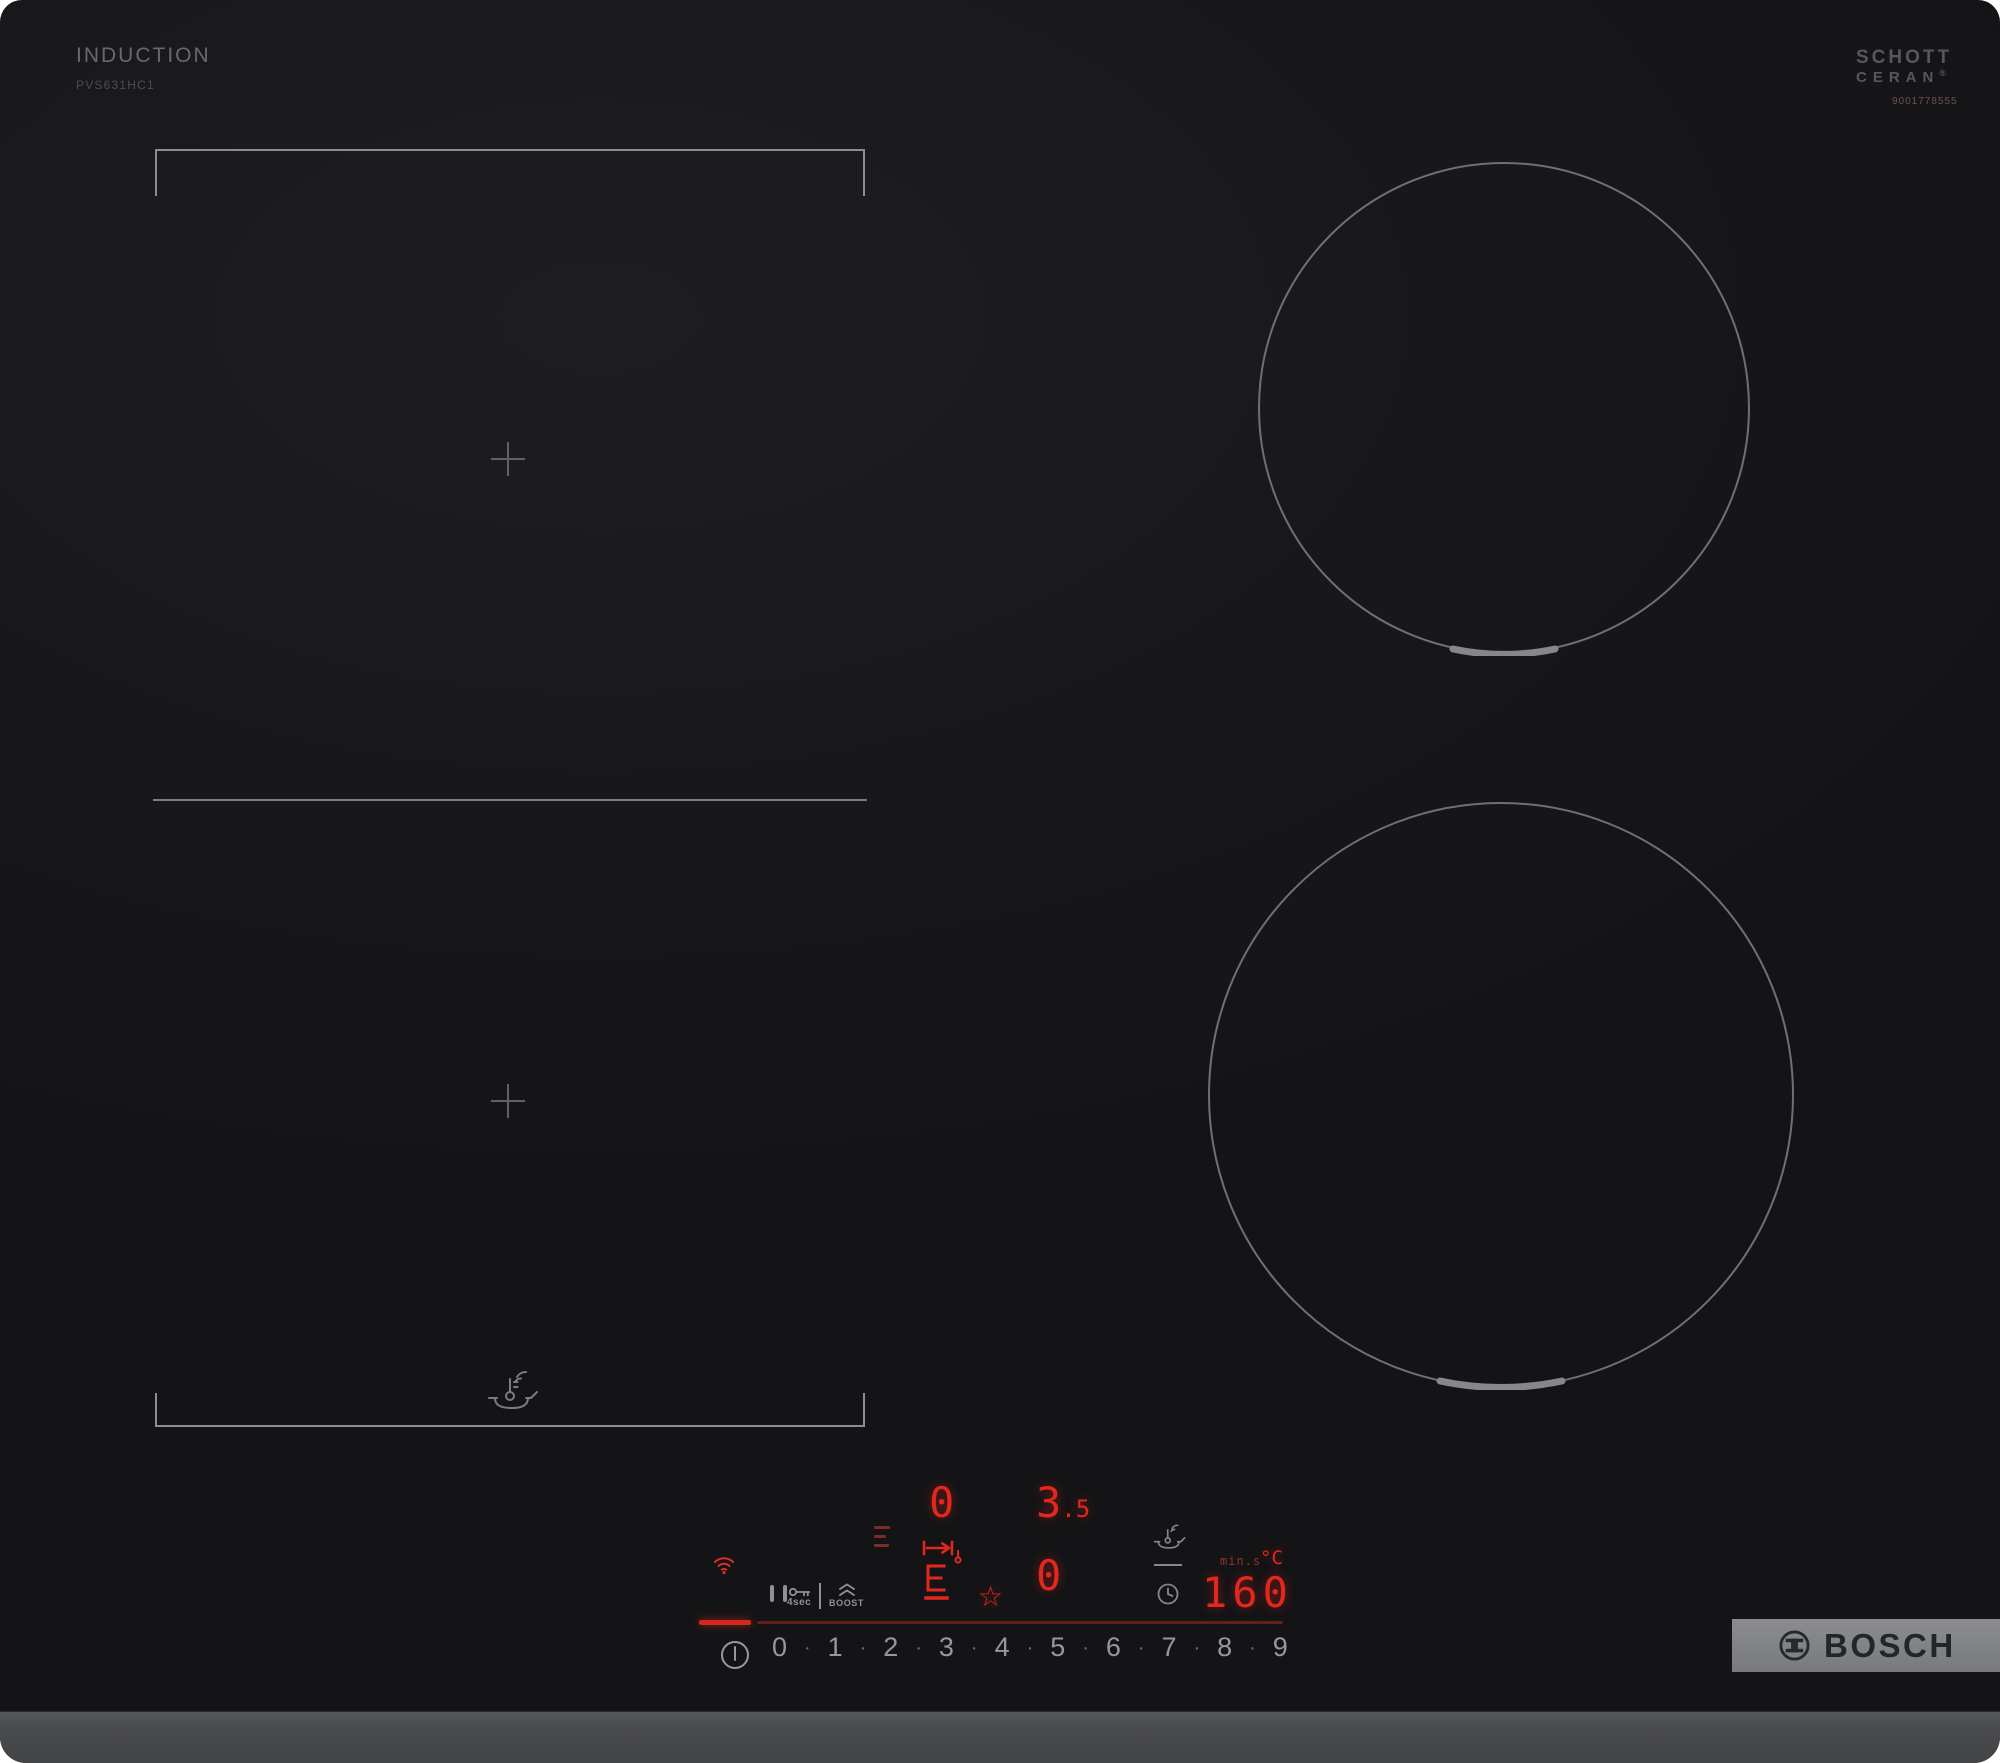 The width and height of the screenshot is (2000, 1763). I want to click on power-level-slider: 0 · 1 · 2 · 3 · 4 · 5 · 6 · 7 · 8 · 9, so click(1030, 1647).